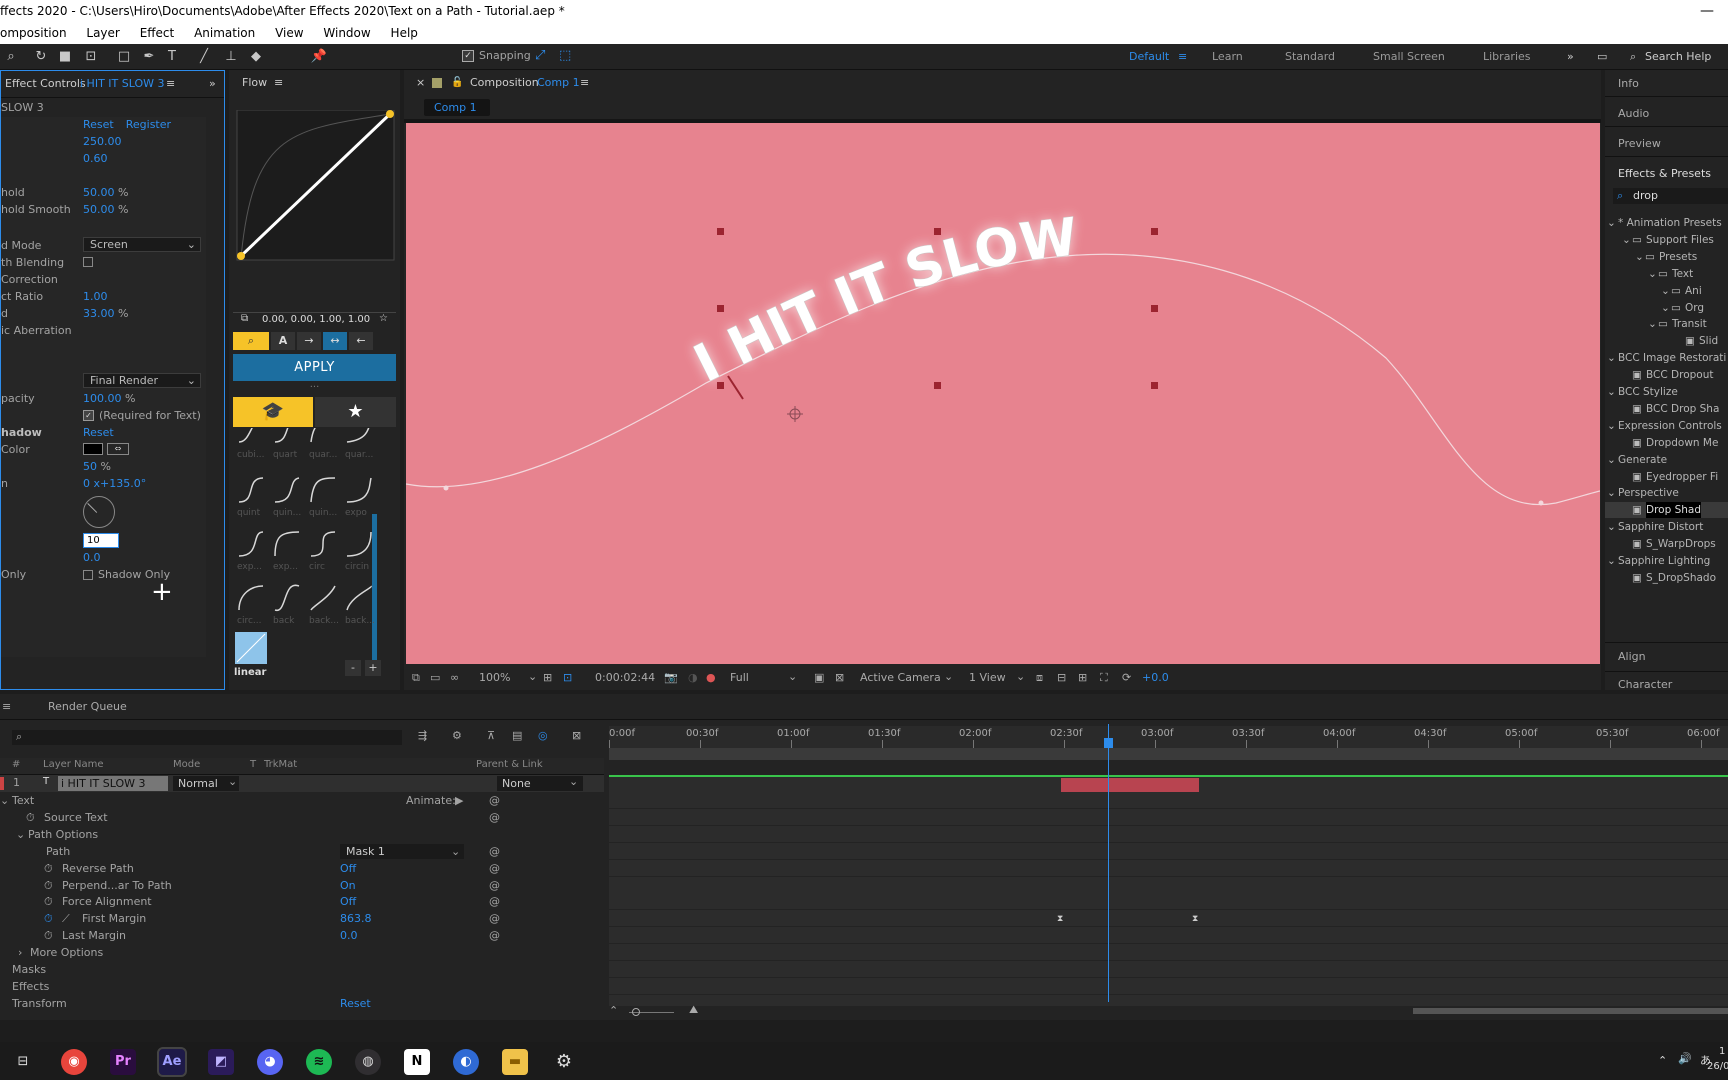 Image resolution: width=1728 pixels, height=1080 pixels. I want to click on lock-icon: 🔓, so click(457, 83).